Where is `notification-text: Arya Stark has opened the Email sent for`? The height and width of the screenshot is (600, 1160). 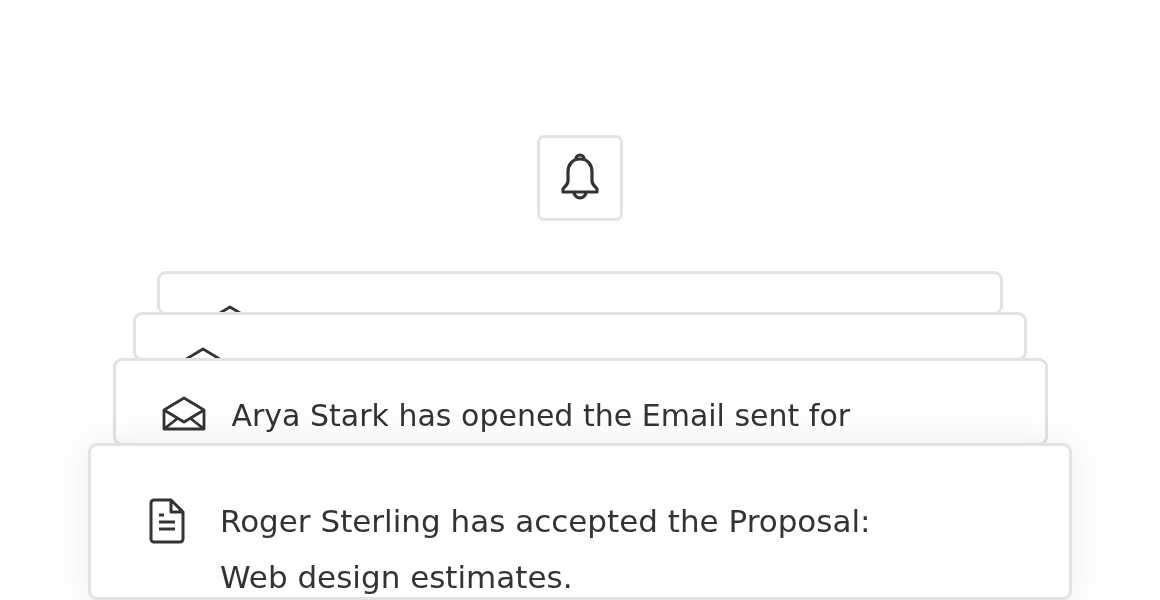
notification-text: Arya Stark has opened the Email sent for is located at coordinates (541, 416).